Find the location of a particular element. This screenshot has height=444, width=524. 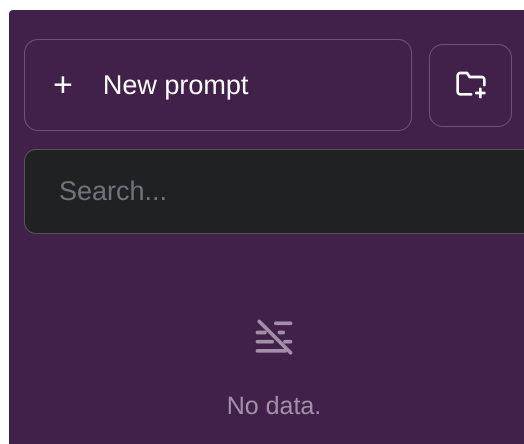

empty-message: No data. is located at coordinates (274, 406).